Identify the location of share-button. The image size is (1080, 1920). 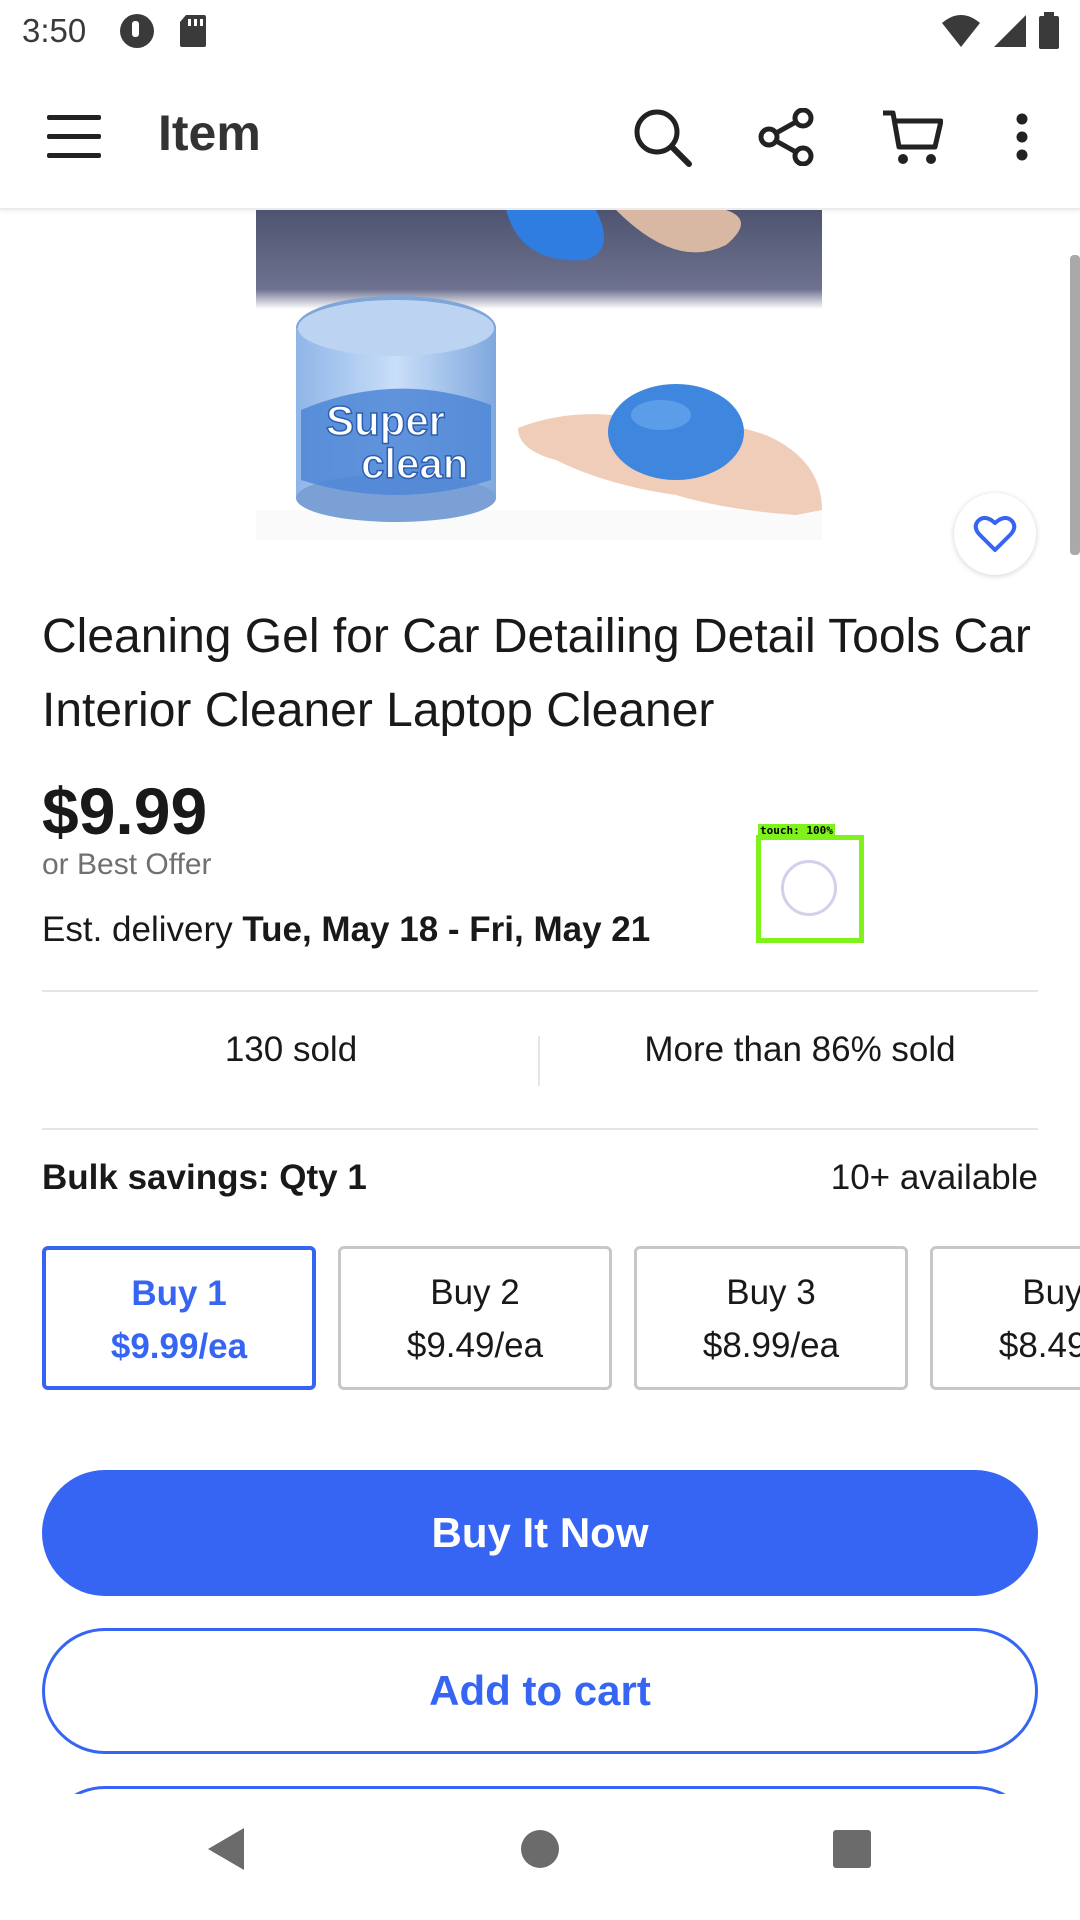
(786, 137).